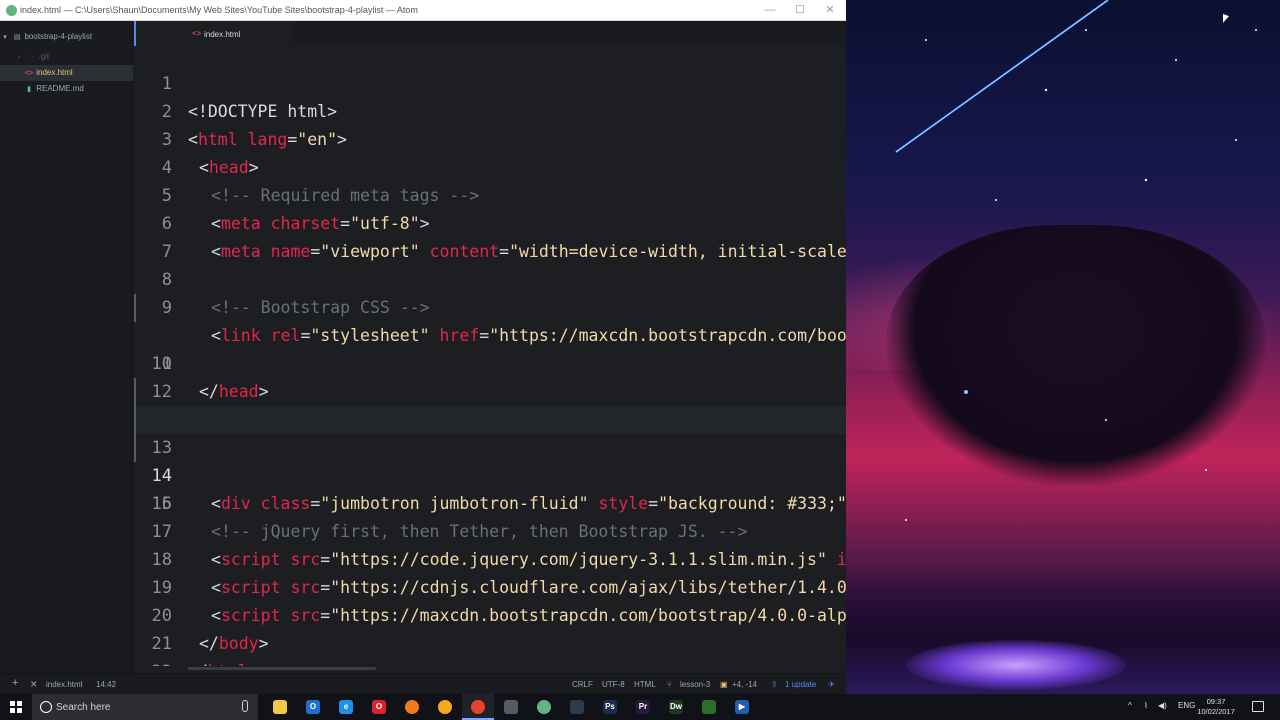 Image resolution: width=1280 pixels, height=720 pixels. Describe the element at coordinates (11, 10) in the screenshot. I see `atom-app-icon` at that location.